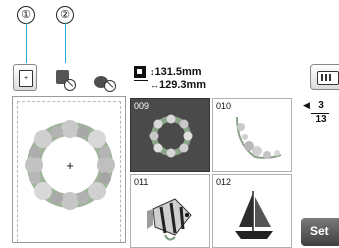 The height and width of the screenshot is (248, 339). What do you see at coordinates (178, 85) in the screenshot?
I see `pattern-width: ↔129.3mm` at bounding box center [178, 85].